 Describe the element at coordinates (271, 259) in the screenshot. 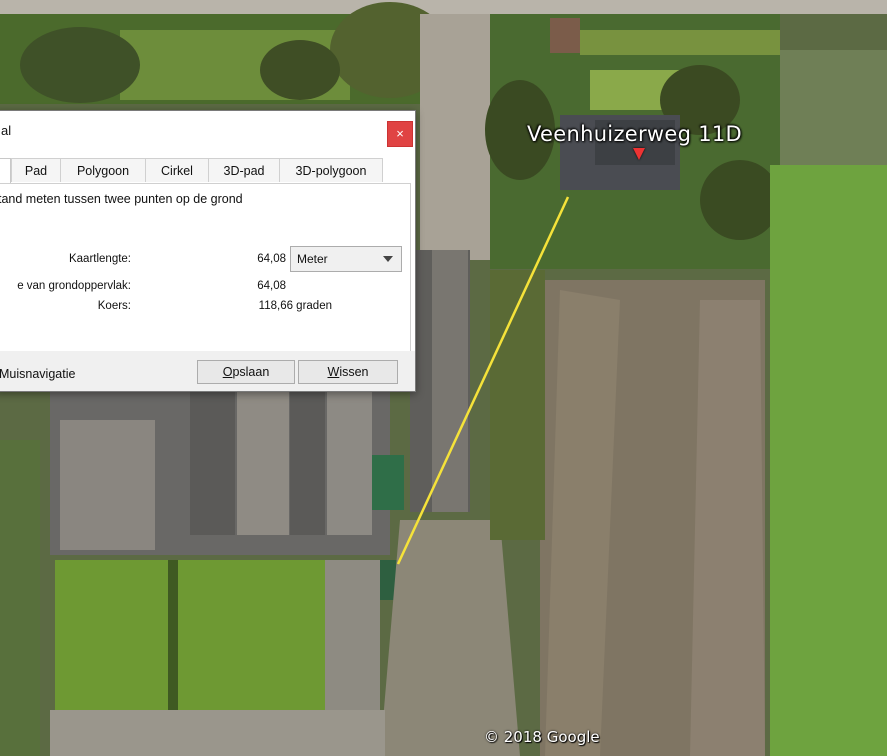

I see `map-length-value: 64,08` at that location.